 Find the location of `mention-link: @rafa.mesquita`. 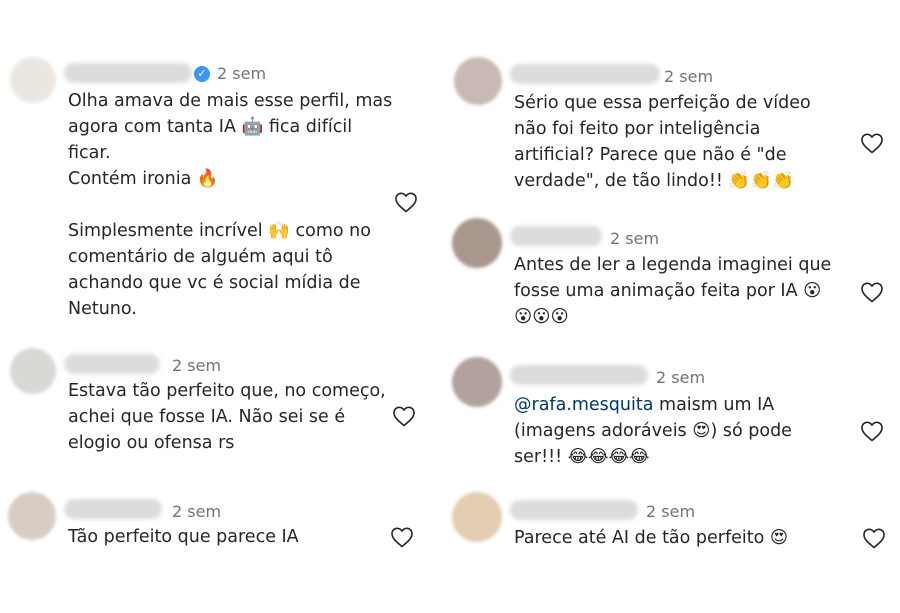

mention-link: @rafa.mesquita is located at coordinates (583, 405).